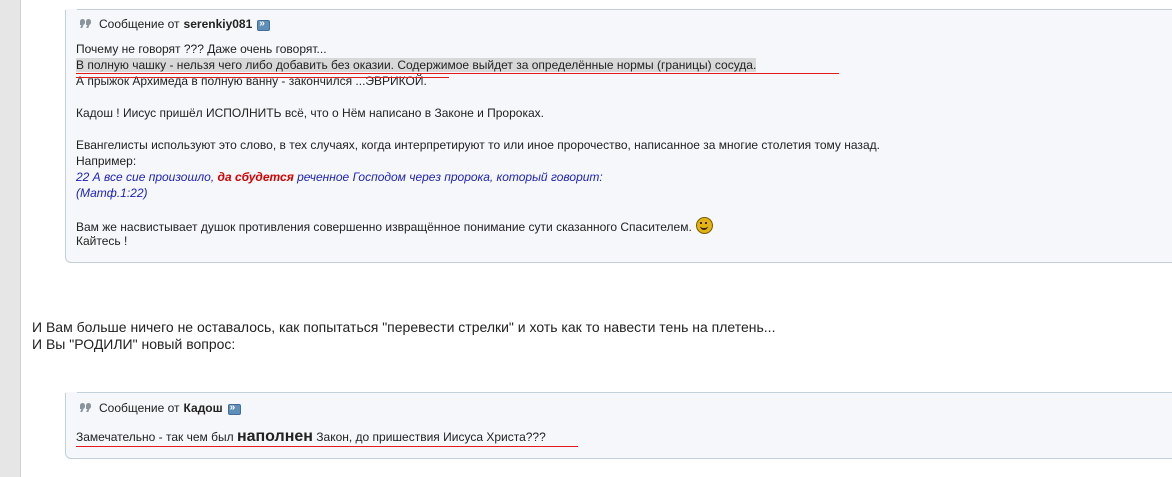 The height and width of the screenshot is (477, 1172). What do you see at coordinates (147, 177) in the screenshot?
I see `verse-text: 22 А все сие произошло,` at bounding box center [147, 177].